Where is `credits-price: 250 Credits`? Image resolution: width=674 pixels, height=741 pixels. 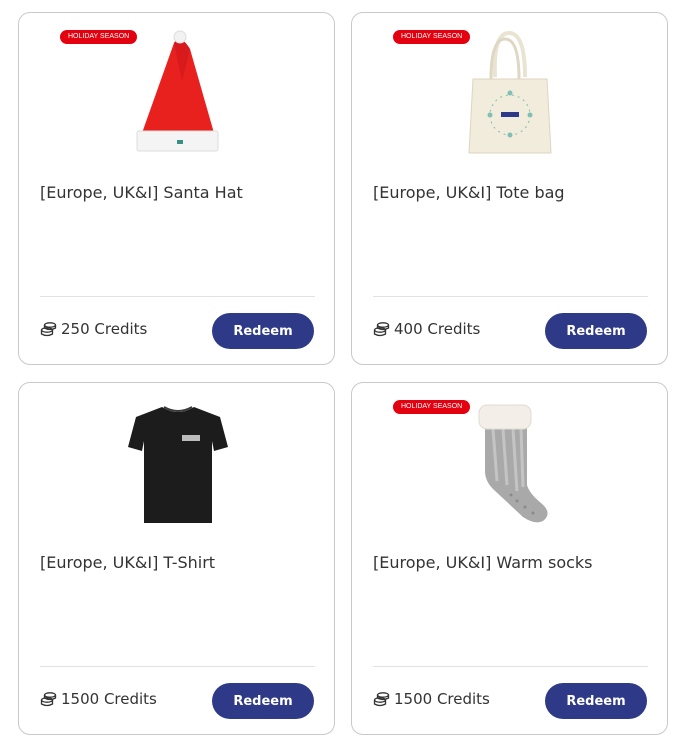 credits-price: 250 Credits is located at coordinates (93, 329).